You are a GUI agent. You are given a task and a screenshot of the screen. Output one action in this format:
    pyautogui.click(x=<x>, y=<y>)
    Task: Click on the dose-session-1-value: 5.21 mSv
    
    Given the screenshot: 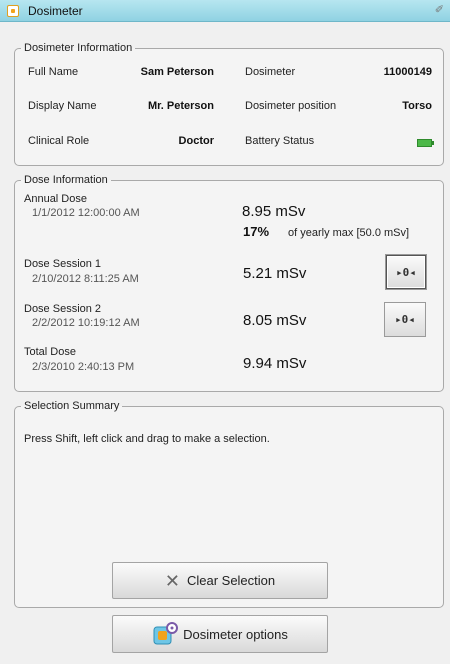 What is the action you would take?
    pyautogui.click(x=275, y=273)
    